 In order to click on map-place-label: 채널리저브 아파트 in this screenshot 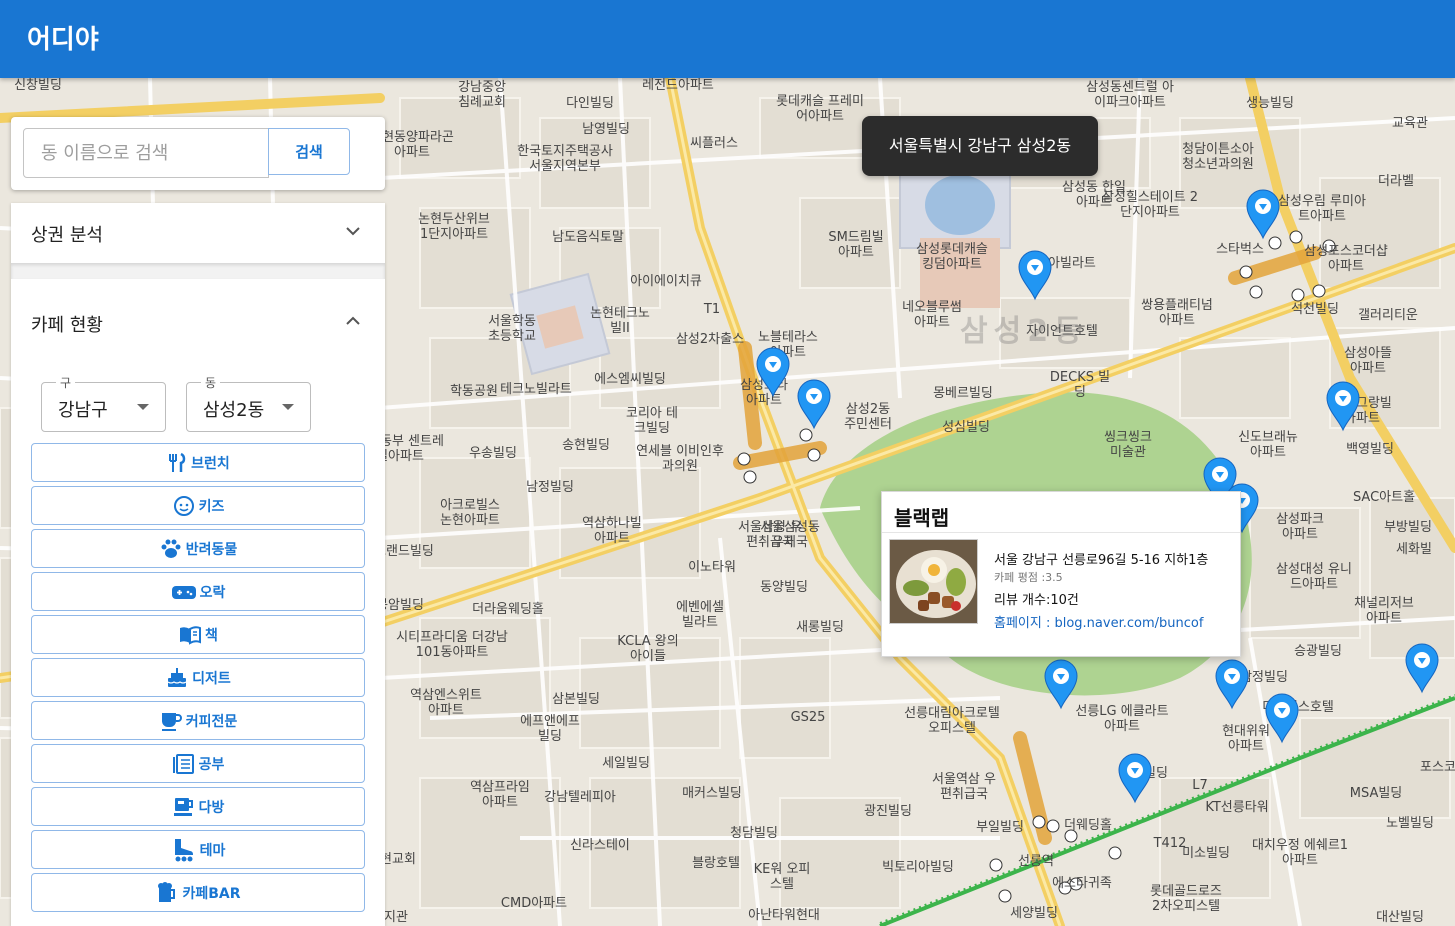, I will do `click(1384, 611)`.